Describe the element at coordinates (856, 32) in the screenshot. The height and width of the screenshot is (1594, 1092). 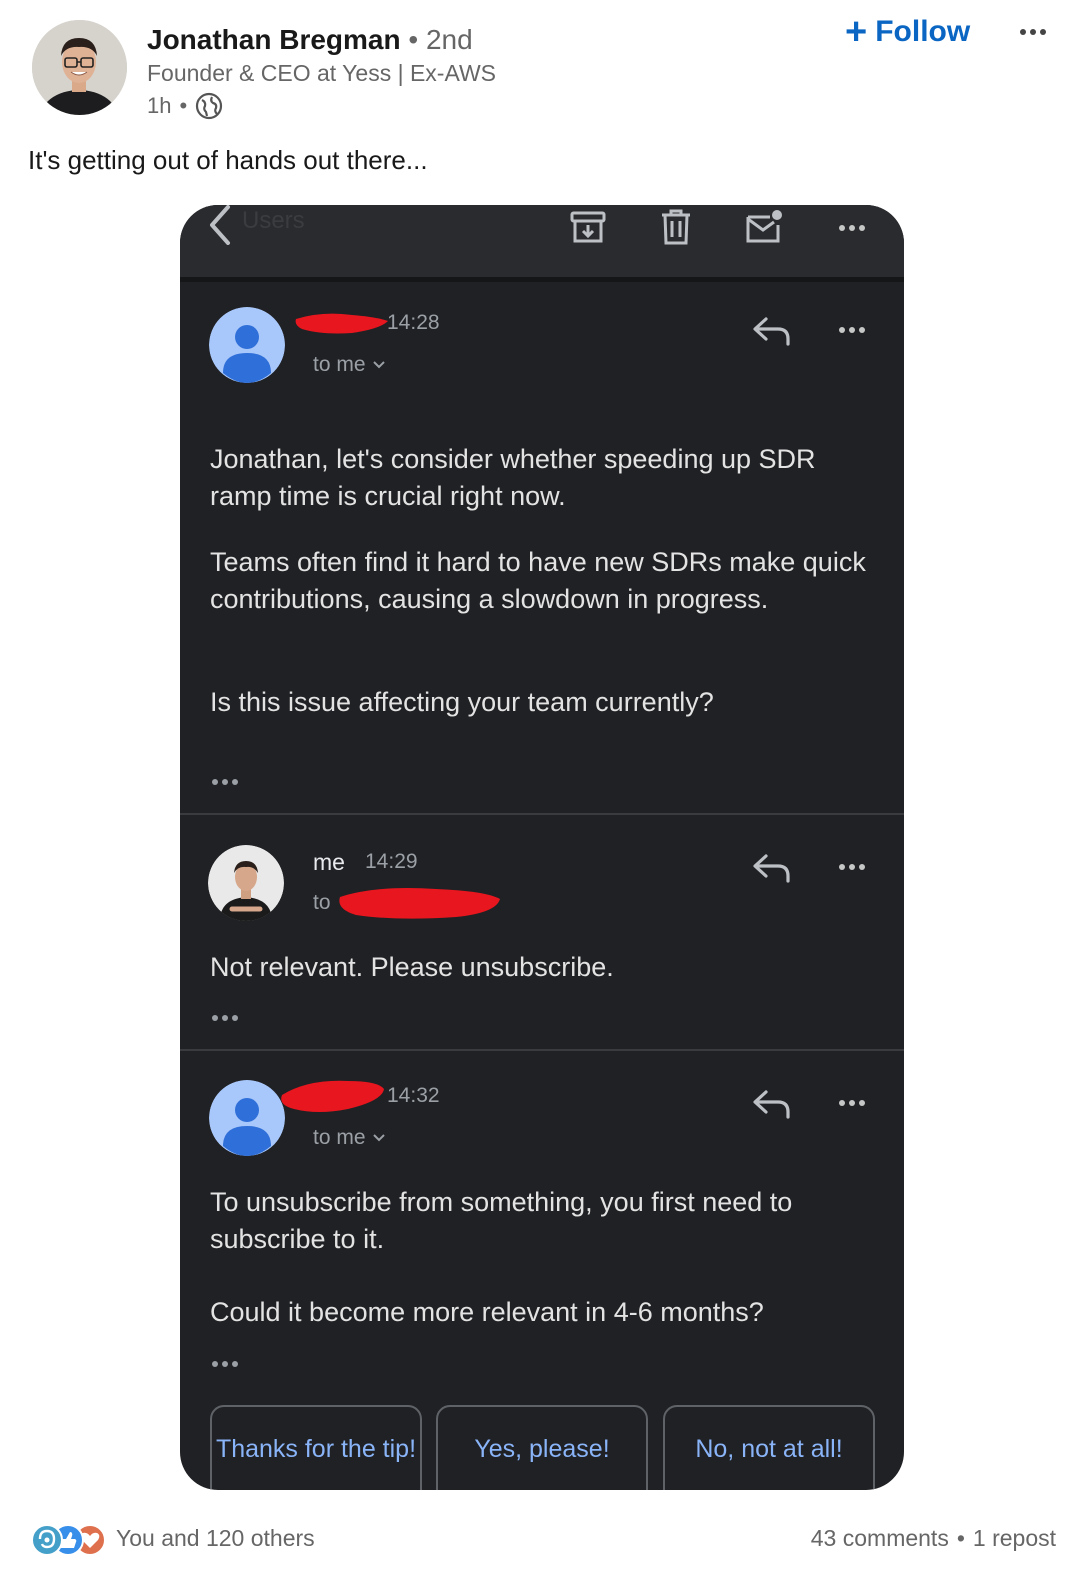
I see `plus-icon: +` at that location.